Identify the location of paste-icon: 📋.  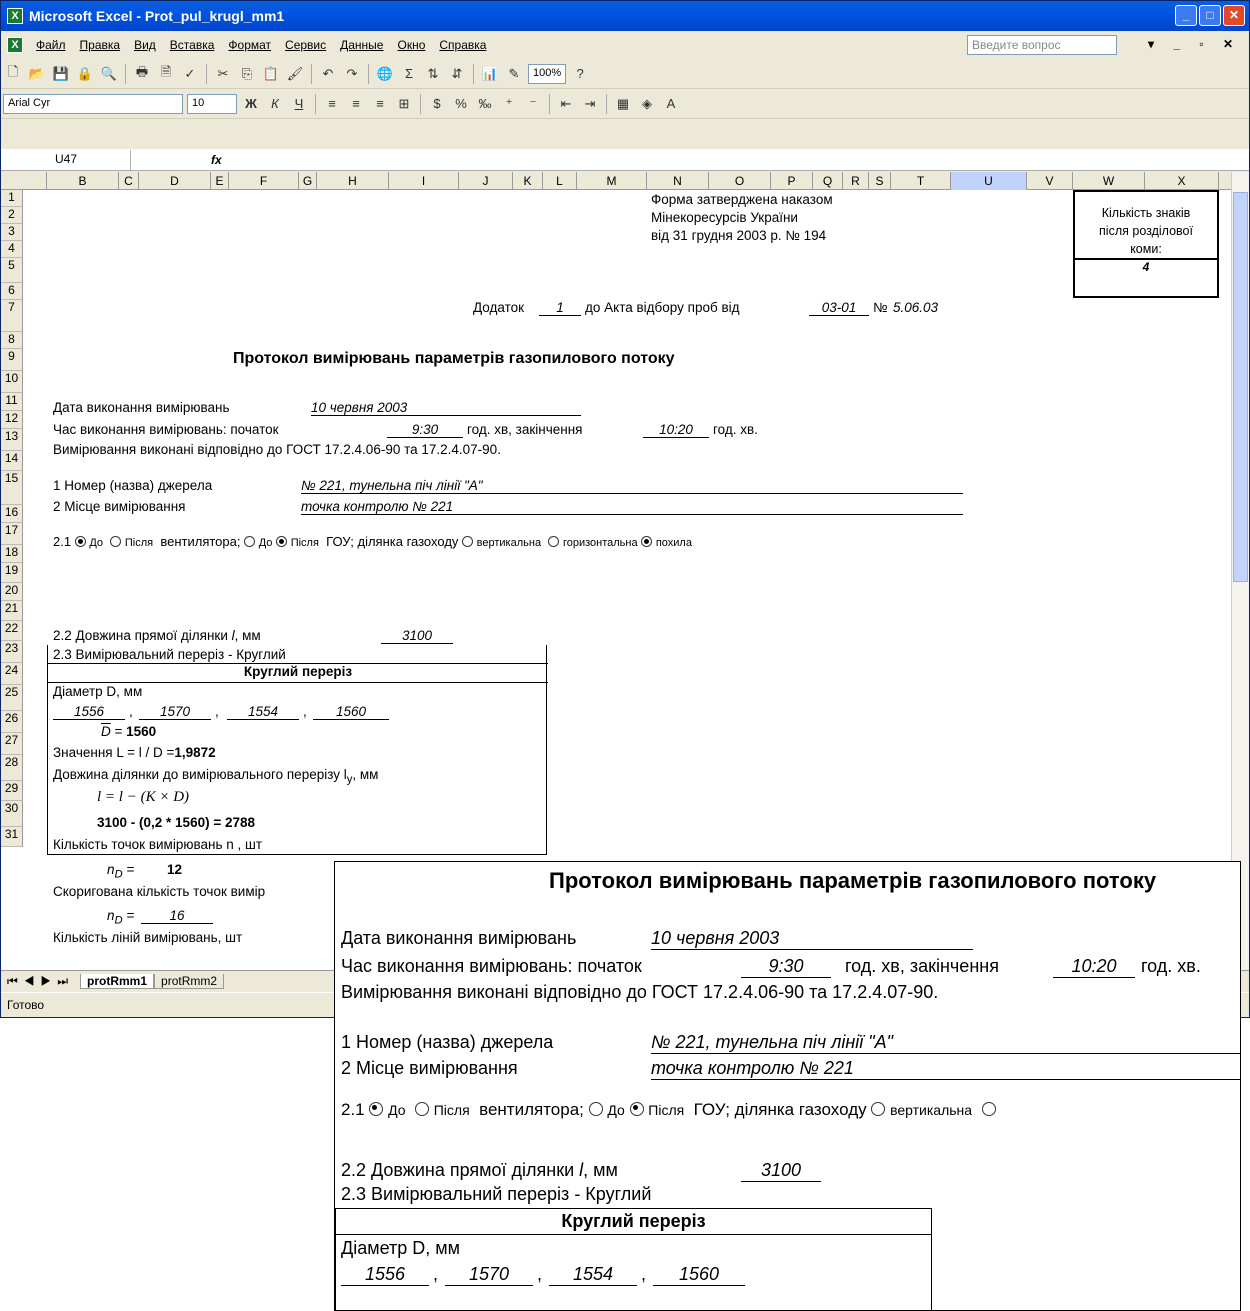
(271, 74).